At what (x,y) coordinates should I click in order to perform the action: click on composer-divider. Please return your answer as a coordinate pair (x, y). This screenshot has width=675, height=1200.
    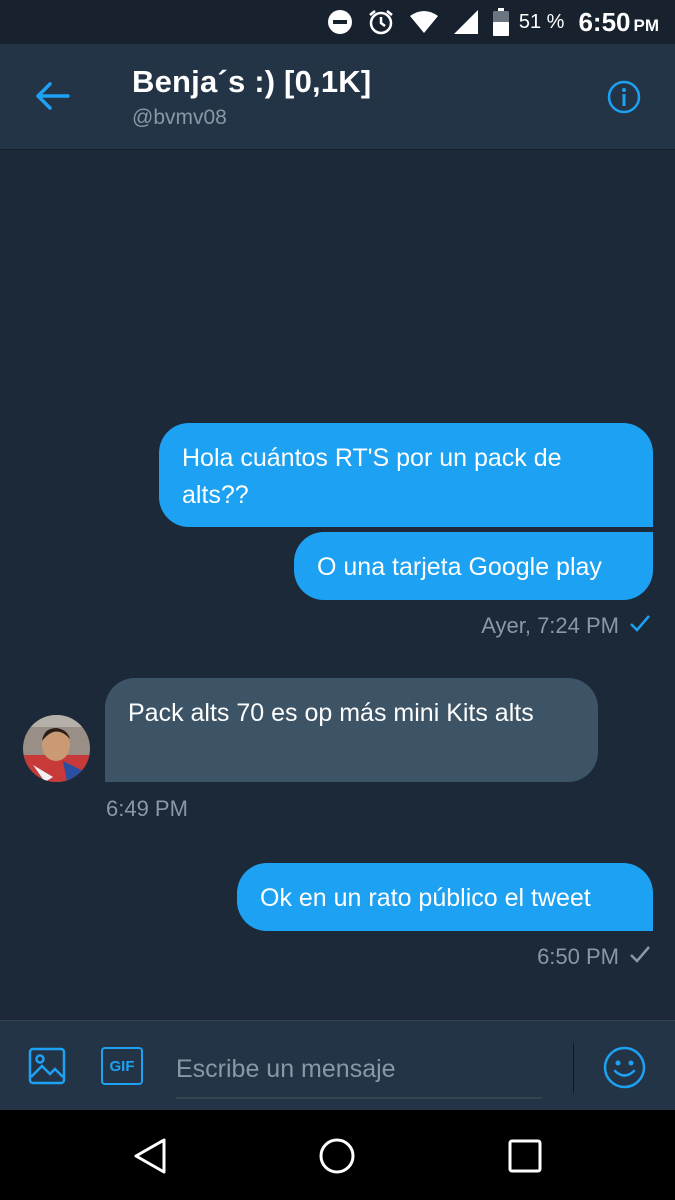
    Looking at the image, I should click on (573, 1068).